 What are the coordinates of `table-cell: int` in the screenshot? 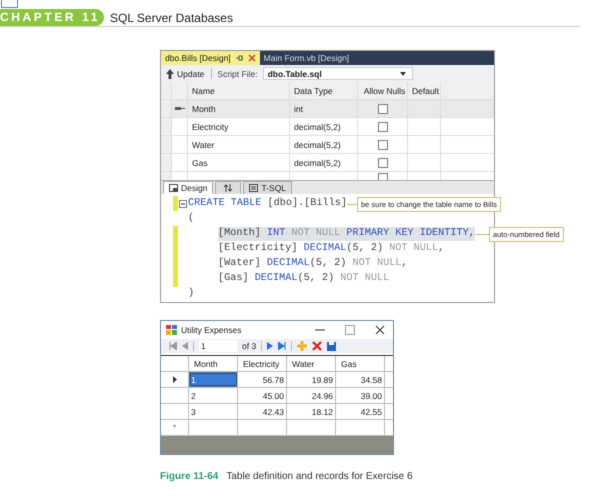 It's located at (324, 108).